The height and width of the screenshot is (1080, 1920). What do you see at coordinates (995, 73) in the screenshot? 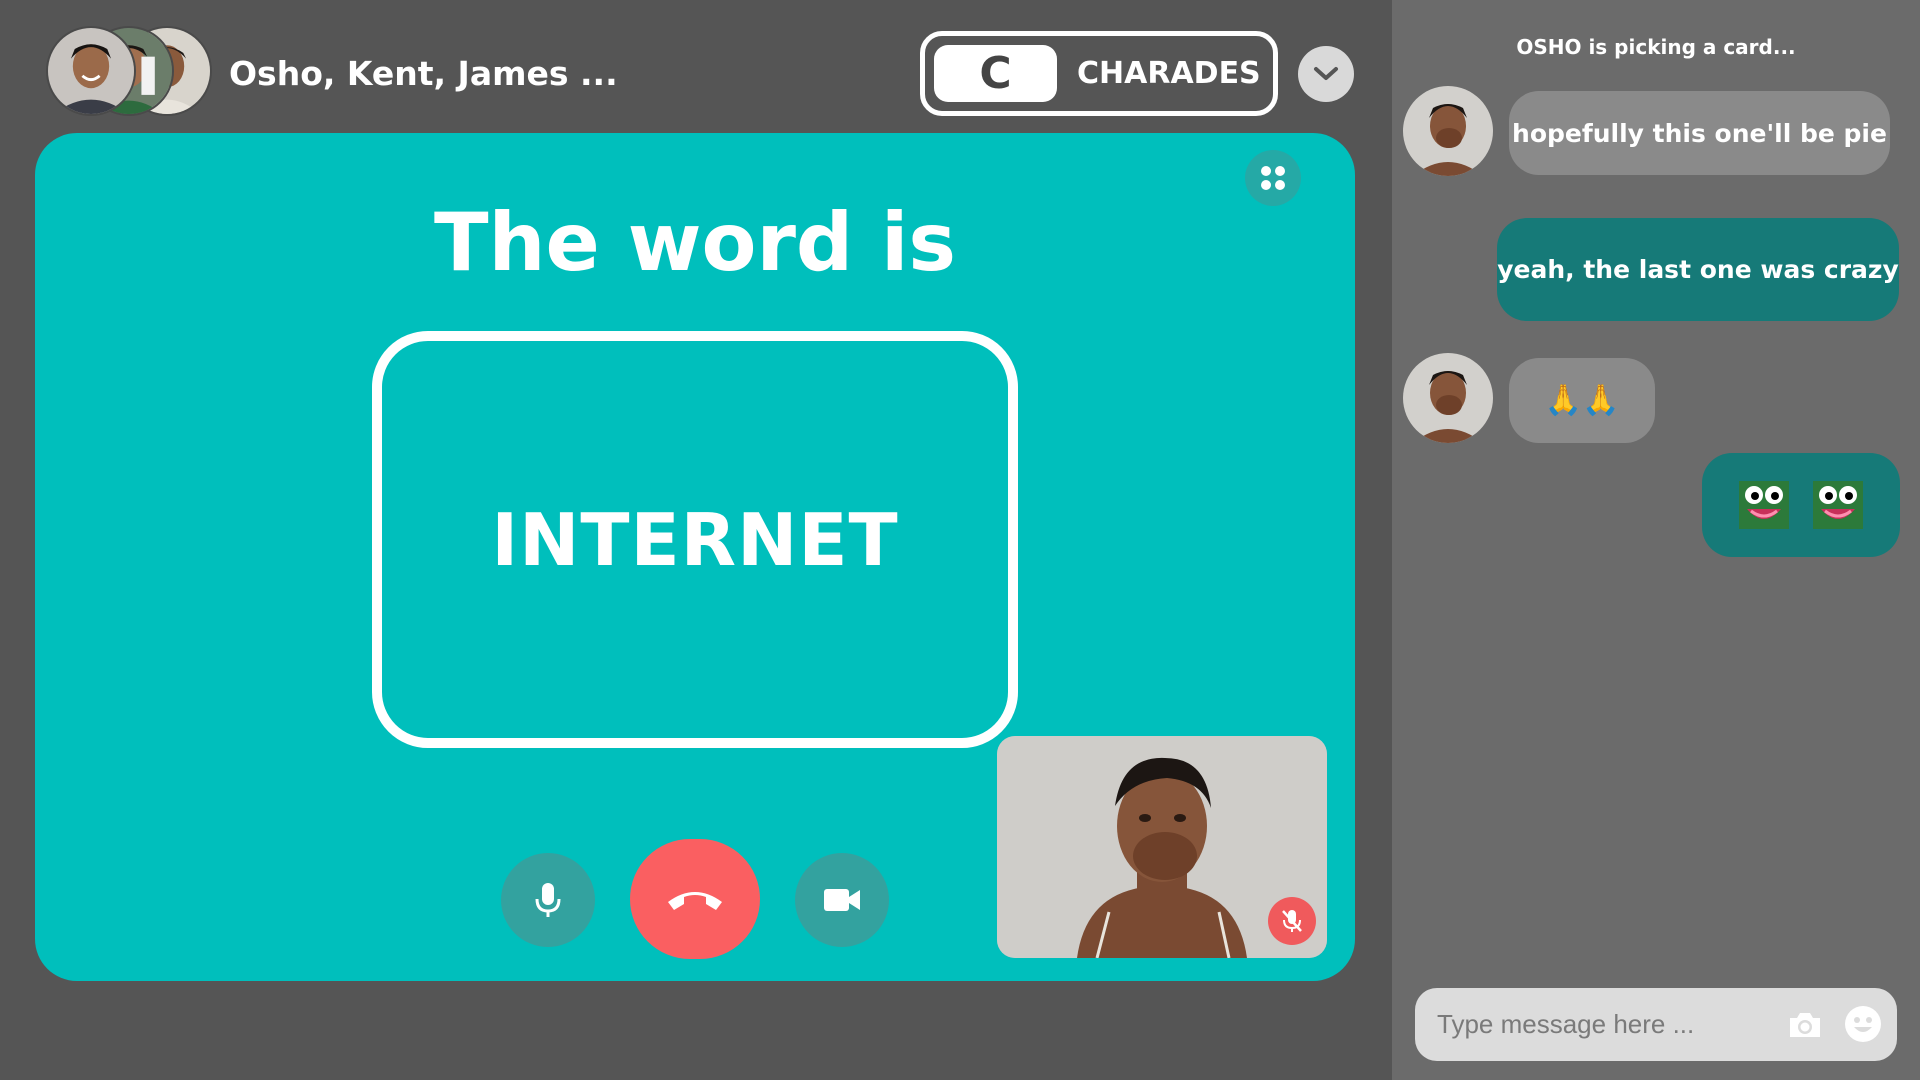
I see `game-mode-letter: C` at bounding box center [995, 73].